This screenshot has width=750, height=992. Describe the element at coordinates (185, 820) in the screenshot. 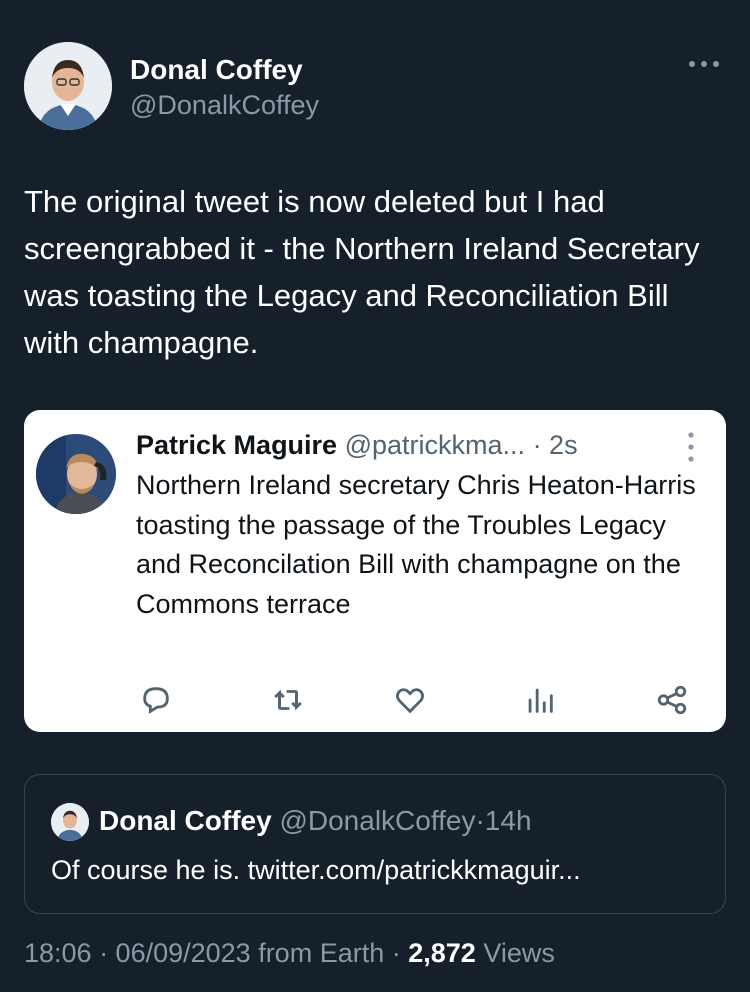

I see `quoted-author-name: Donal Coffey` at that location.